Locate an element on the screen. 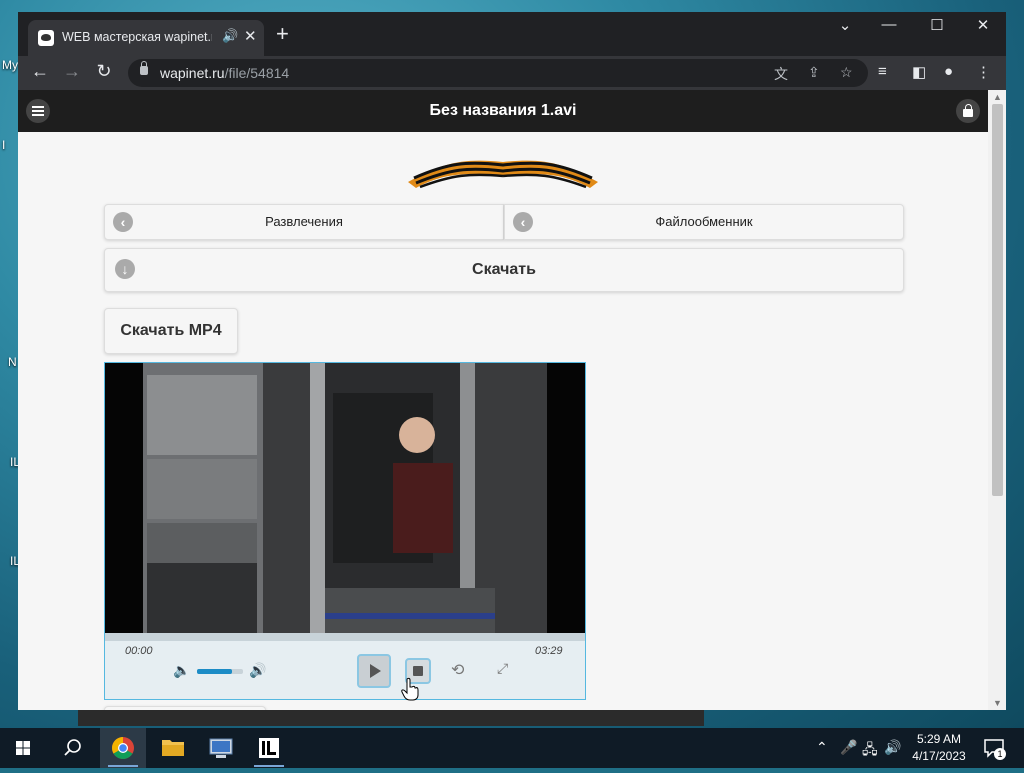  total-time: 03:29 is located at coordinates (549, 651).